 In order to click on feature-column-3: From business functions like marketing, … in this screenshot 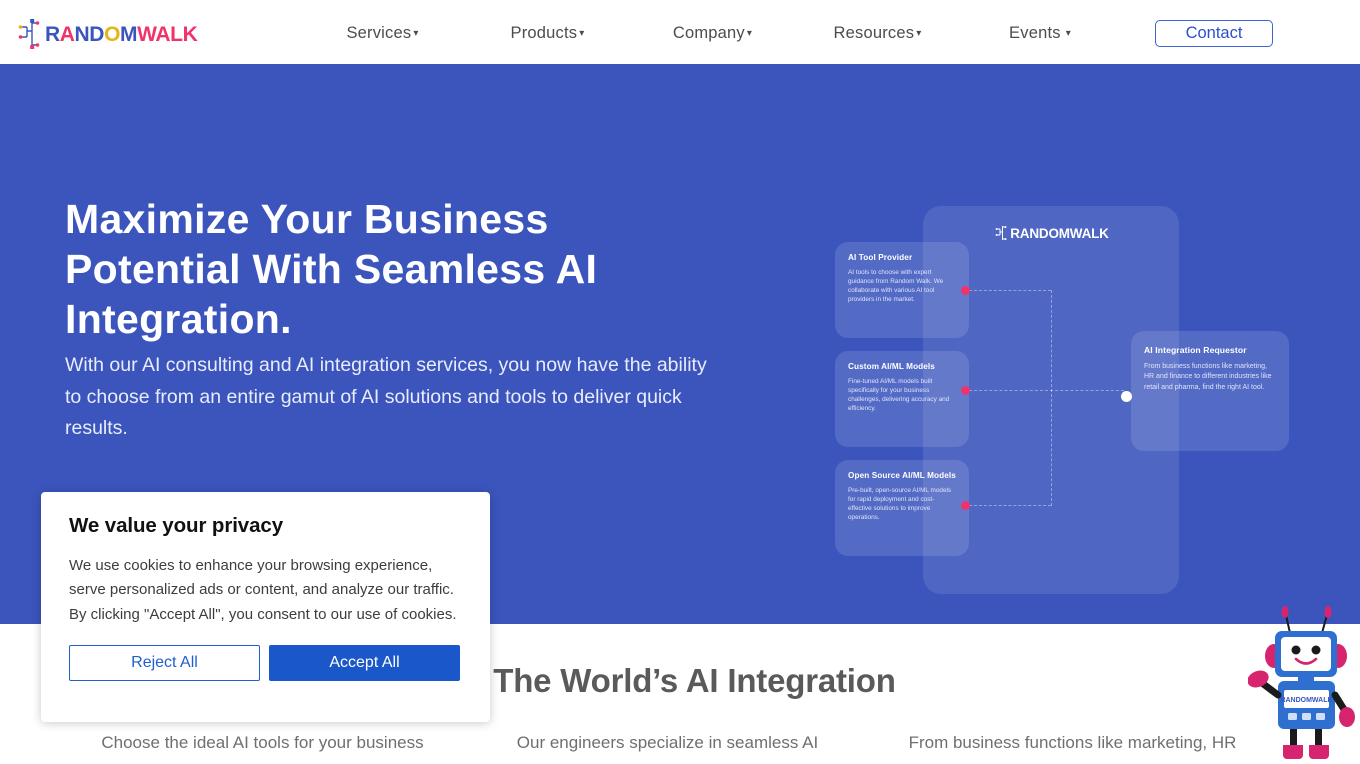, I will do `click(1072, 742)`.